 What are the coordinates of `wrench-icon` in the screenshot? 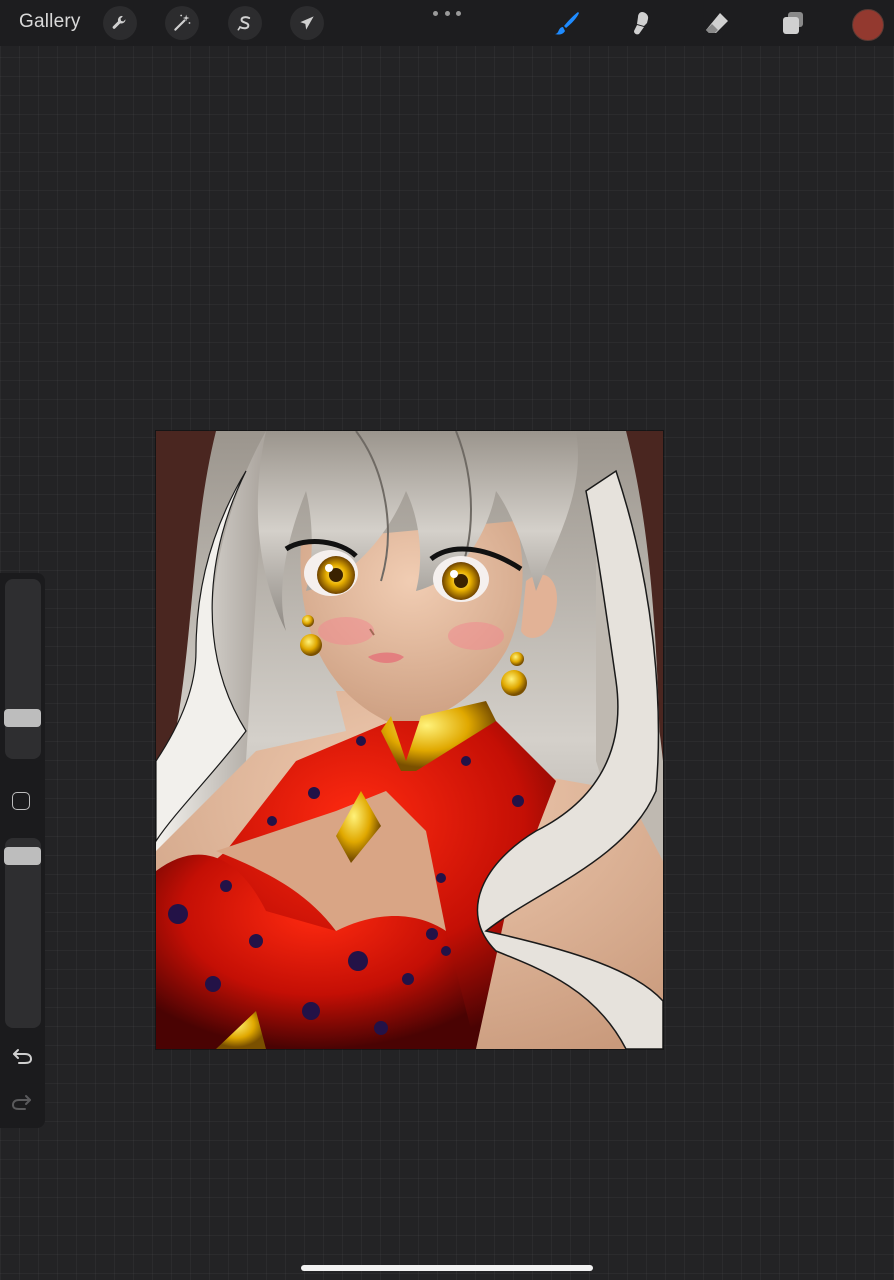 It's located at (119, 22).